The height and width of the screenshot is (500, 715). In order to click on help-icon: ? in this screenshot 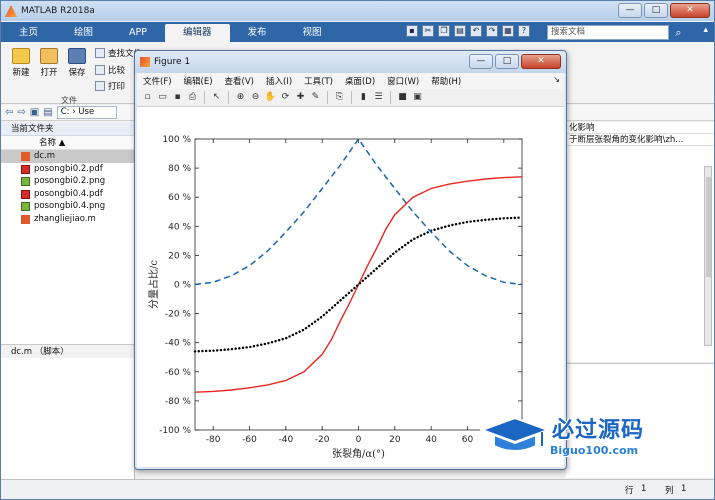, I will do `click(524, 31)`.